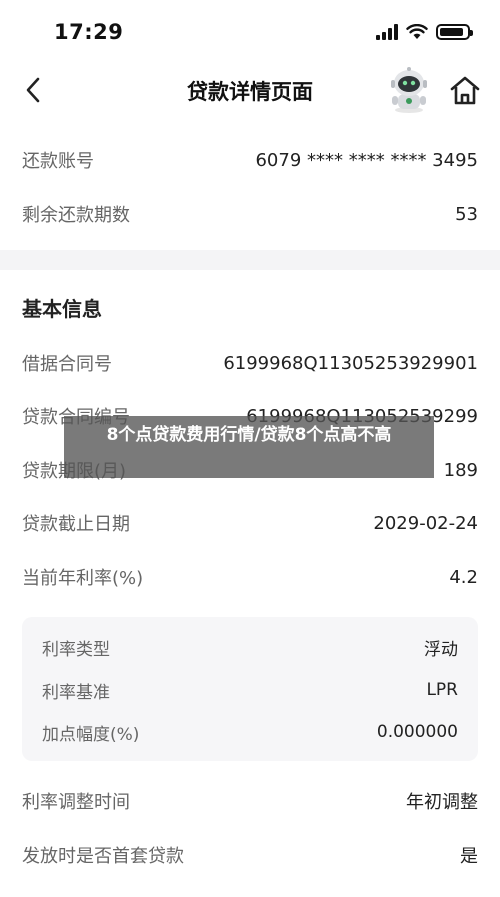 The width and height of the screenshot is (500, 897). I want to click on row-label: 加点幅度(%), so click(91, 734).